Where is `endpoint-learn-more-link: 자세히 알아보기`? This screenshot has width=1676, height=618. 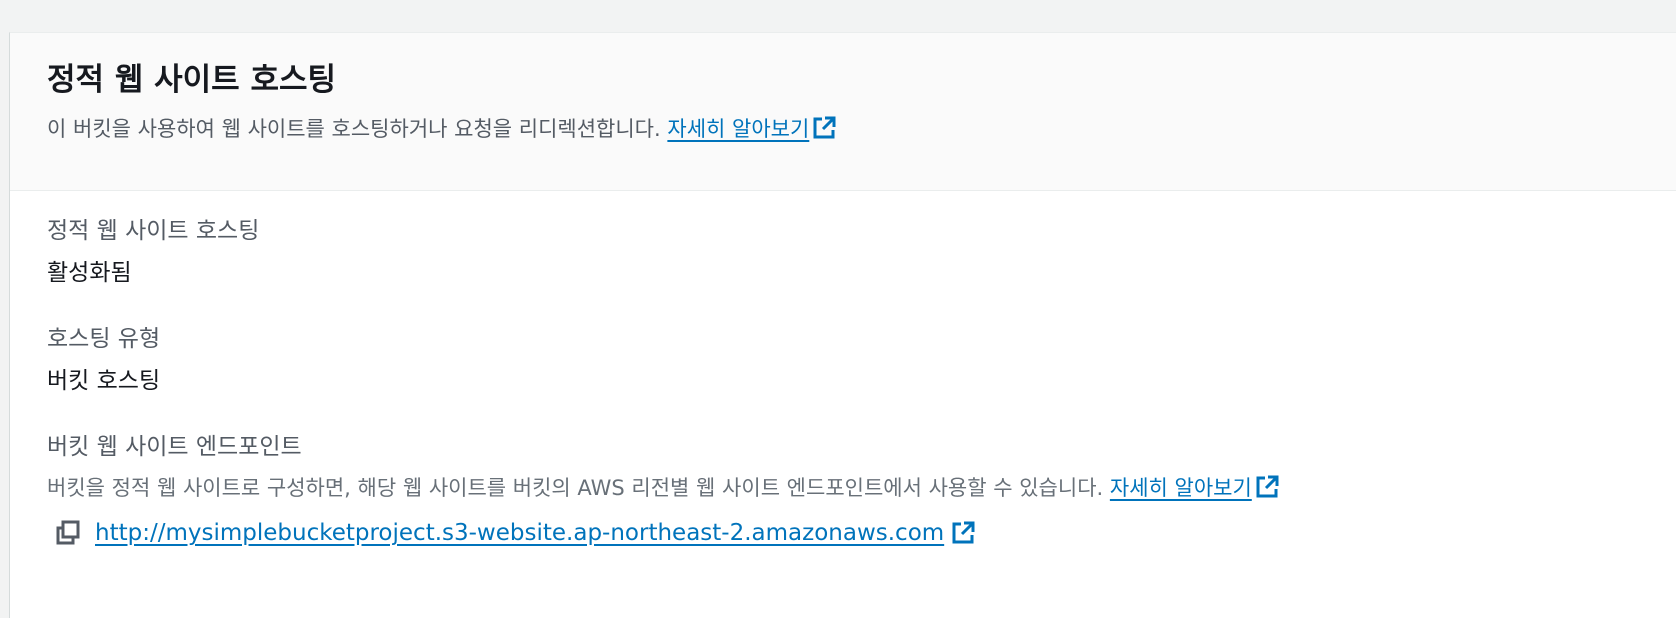 endpoint-learn-more-link: 자세히 알아보기 is located at coordinates (1181, 488).